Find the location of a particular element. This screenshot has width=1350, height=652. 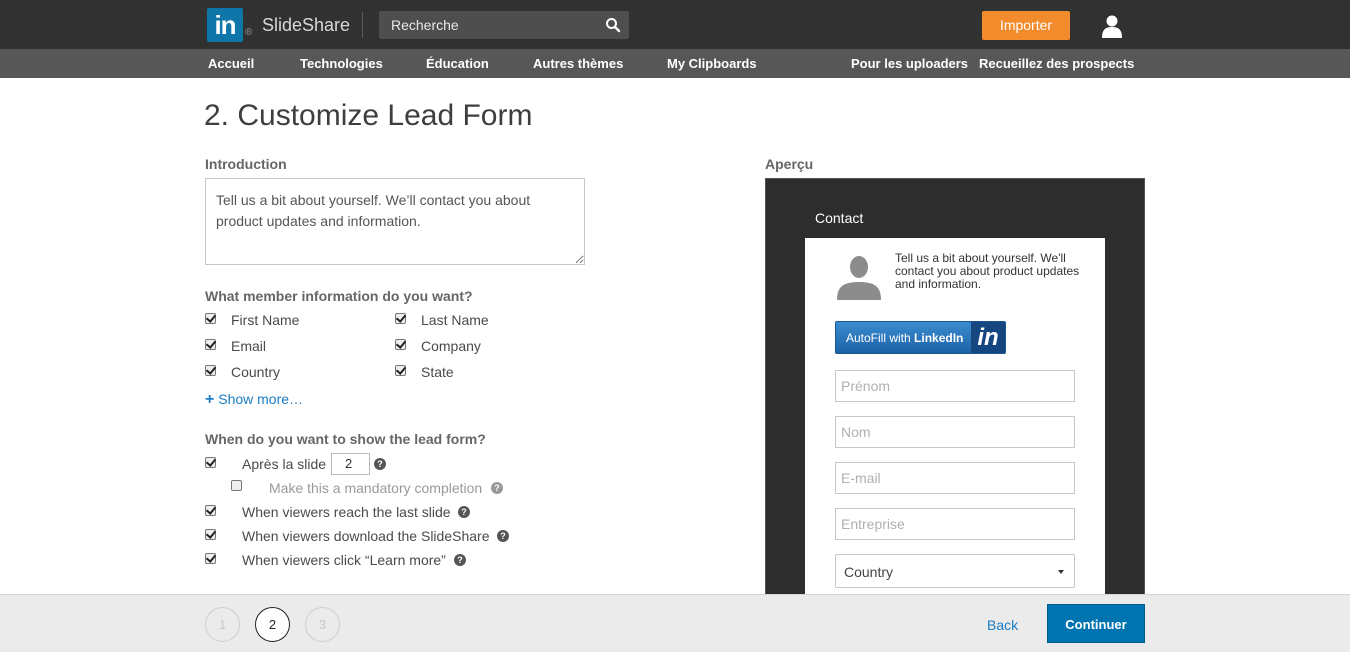

country-label: Country is located at coordinates (256, 372).